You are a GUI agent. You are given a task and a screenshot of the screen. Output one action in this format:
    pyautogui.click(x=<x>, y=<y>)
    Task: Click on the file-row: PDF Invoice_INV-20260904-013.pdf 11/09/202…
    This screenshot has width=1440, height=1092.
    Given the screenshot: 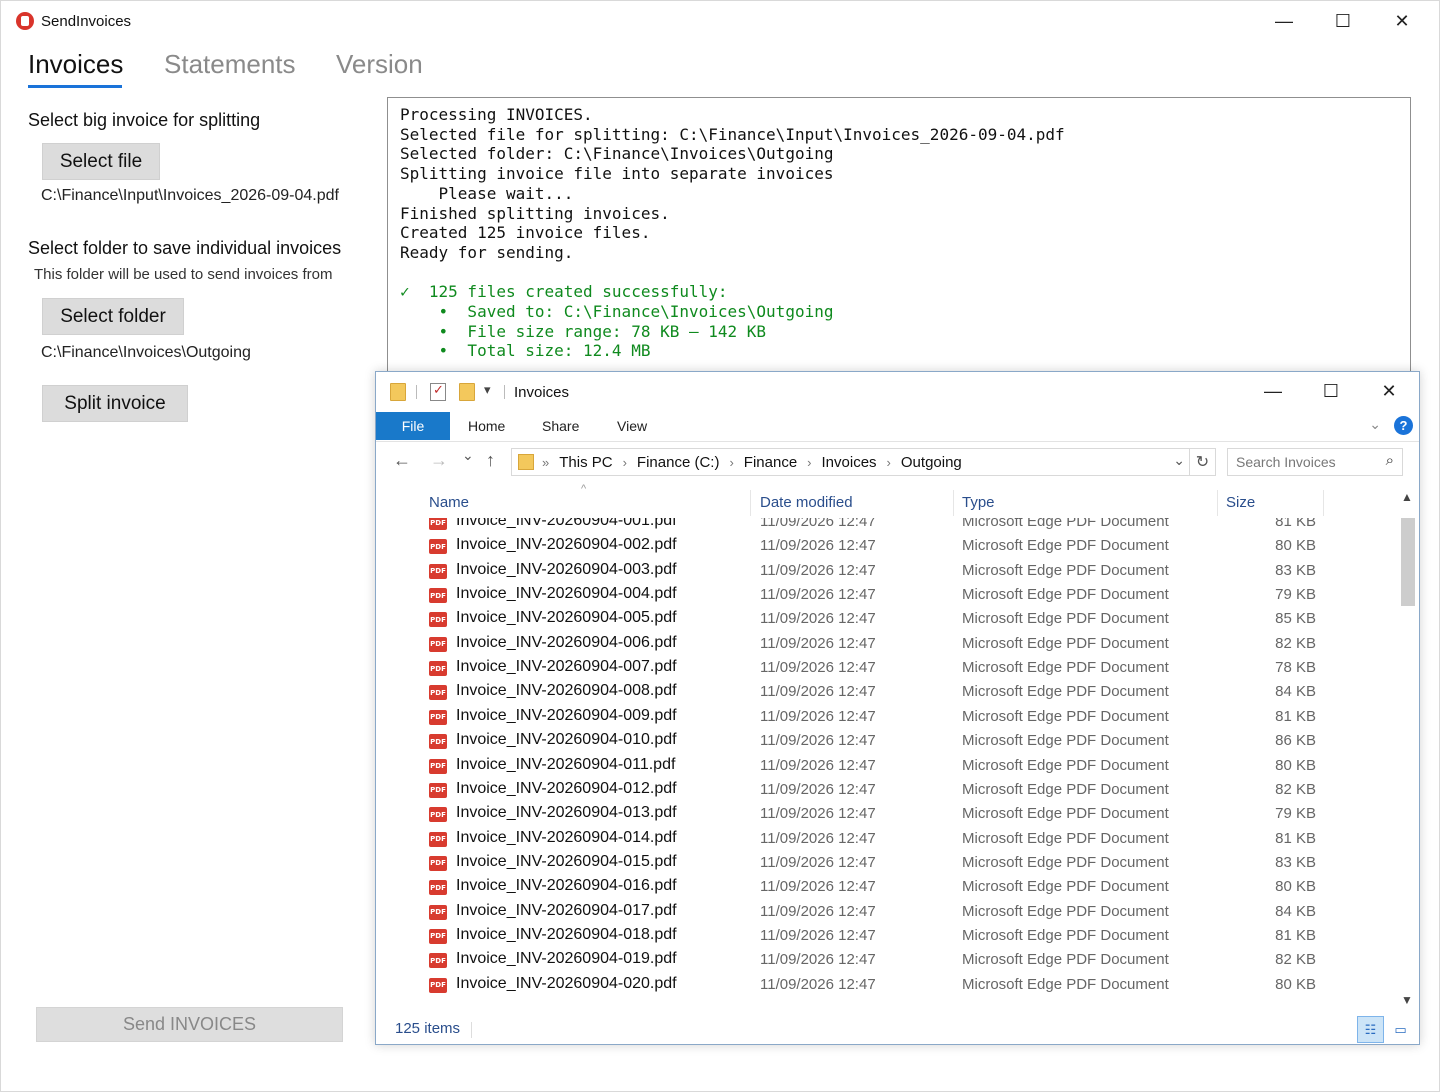 What is the action you would take?
    pyautogui.click(x=886, y=814)
    